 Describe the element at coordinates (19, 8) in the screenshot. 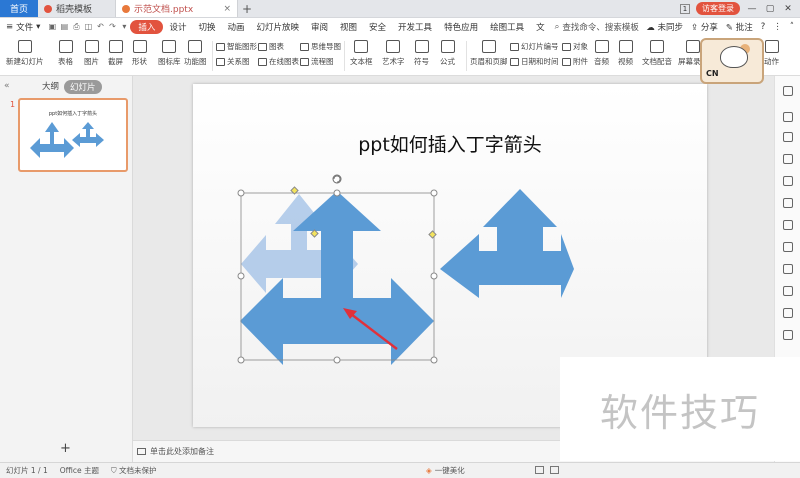

I see `home-tab: 首页` at that location.